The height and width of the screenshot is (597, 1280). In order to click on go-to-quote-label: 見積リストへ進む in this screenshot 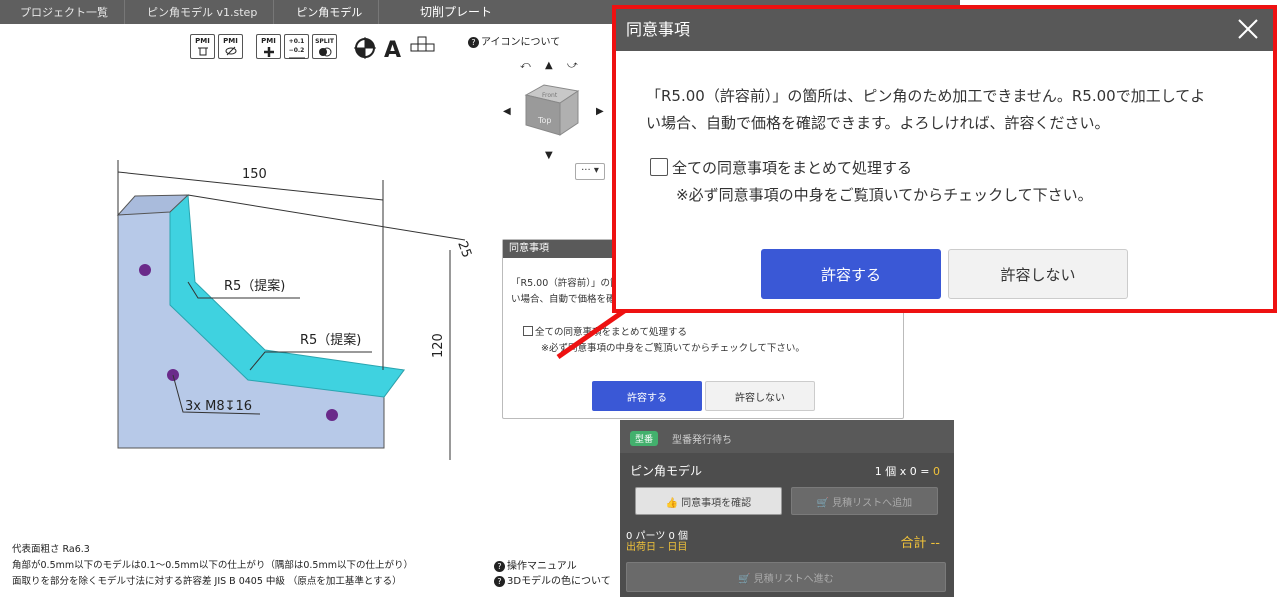, I will do `click(793, 579)`.